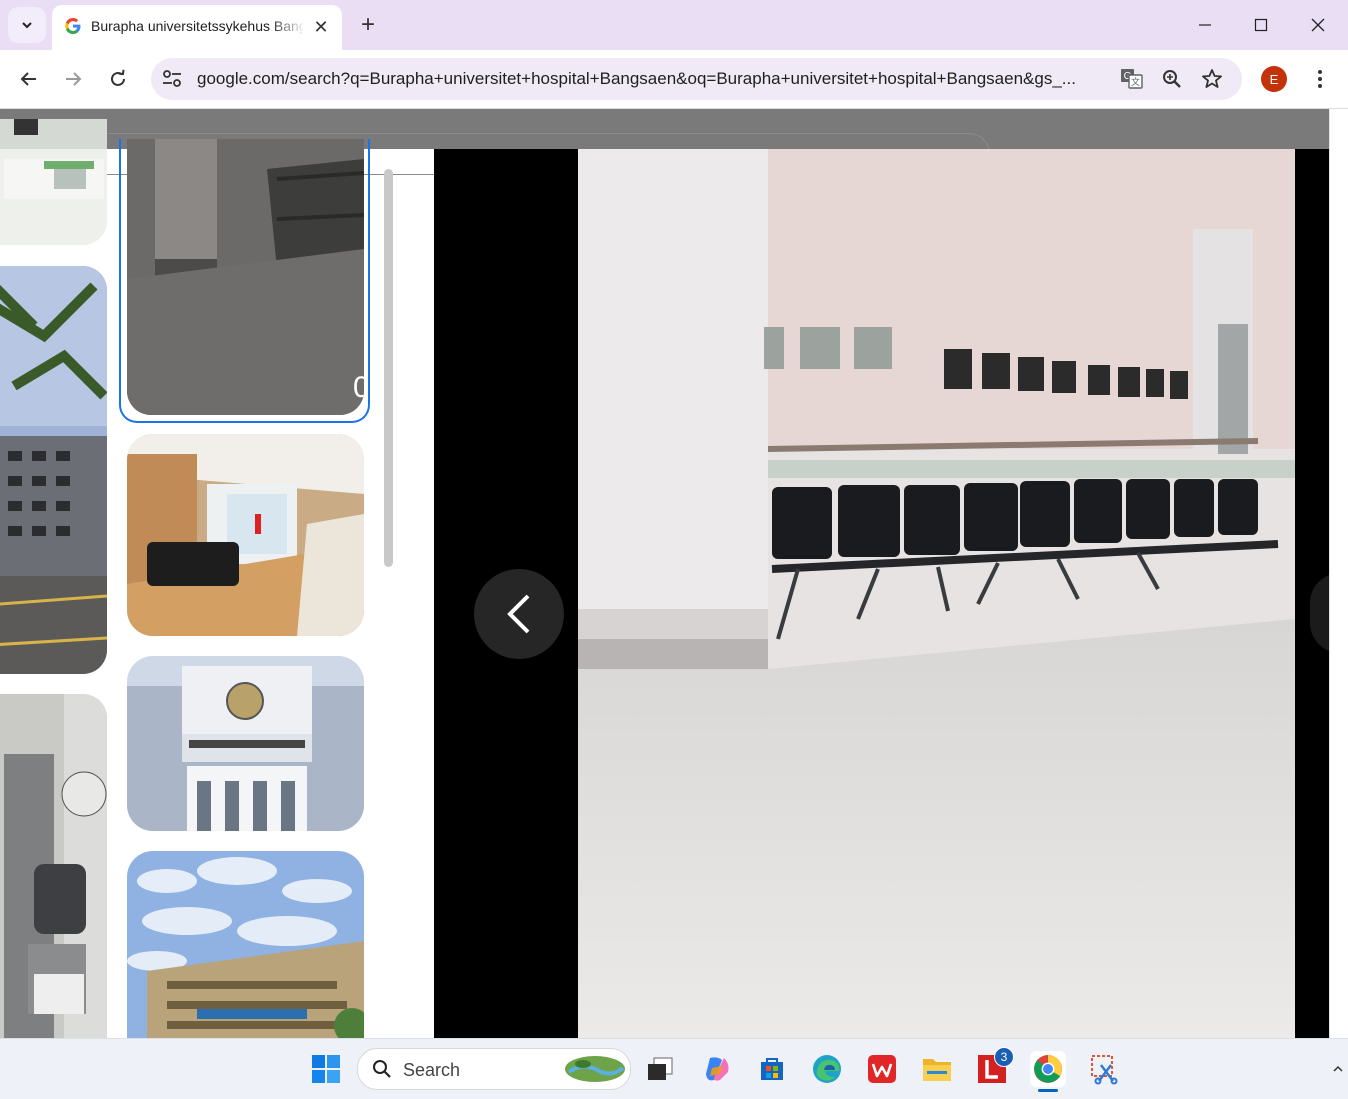  I want to click on search-icon, so click(382, 1069).